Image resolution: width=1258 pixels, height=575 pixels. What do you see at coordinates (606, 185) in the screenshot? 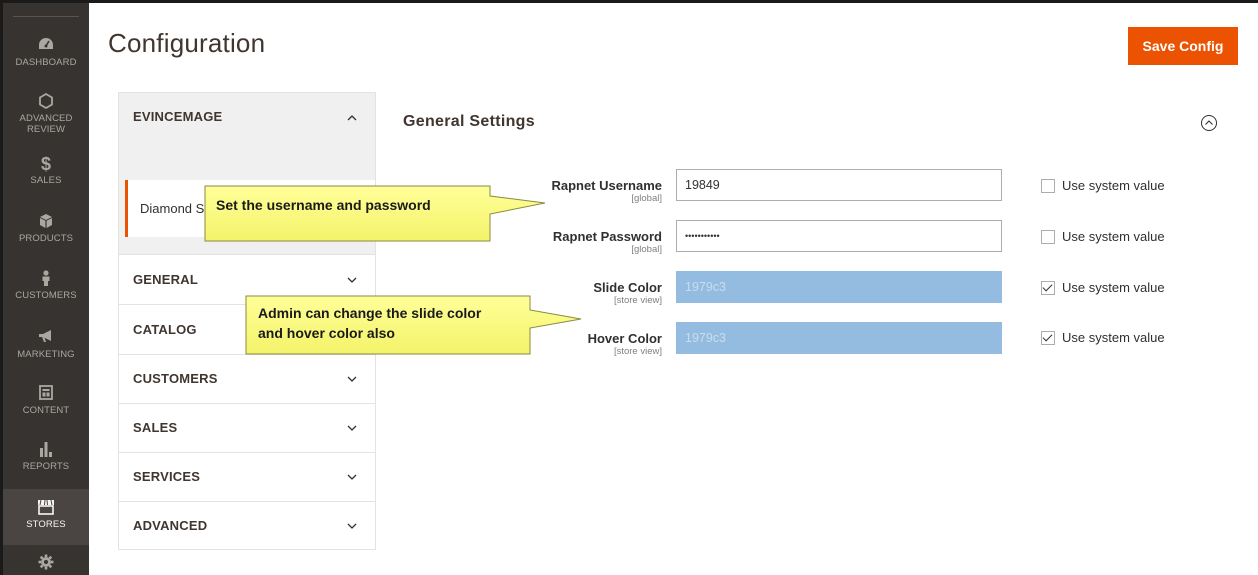
I see `field-label-text: Rapnet Username` at bounding box center [606, 185].